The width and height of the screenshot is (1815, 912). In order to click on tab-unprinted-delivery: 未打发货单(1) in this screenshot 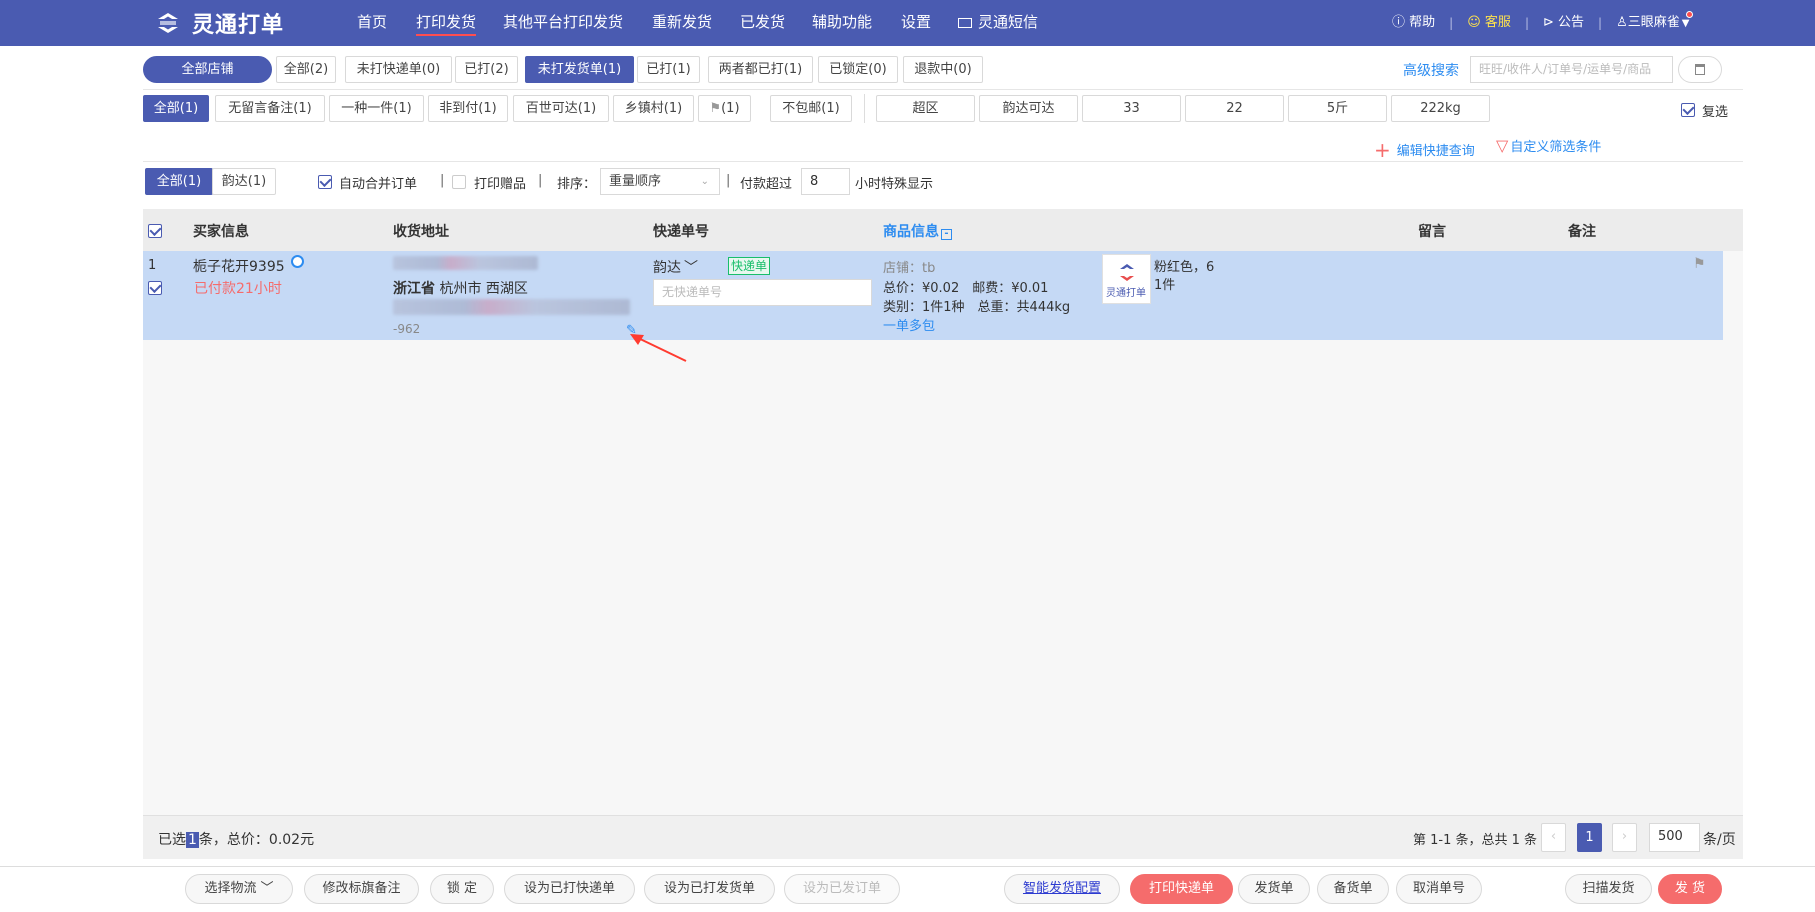, I will do `click(579, 69)`.